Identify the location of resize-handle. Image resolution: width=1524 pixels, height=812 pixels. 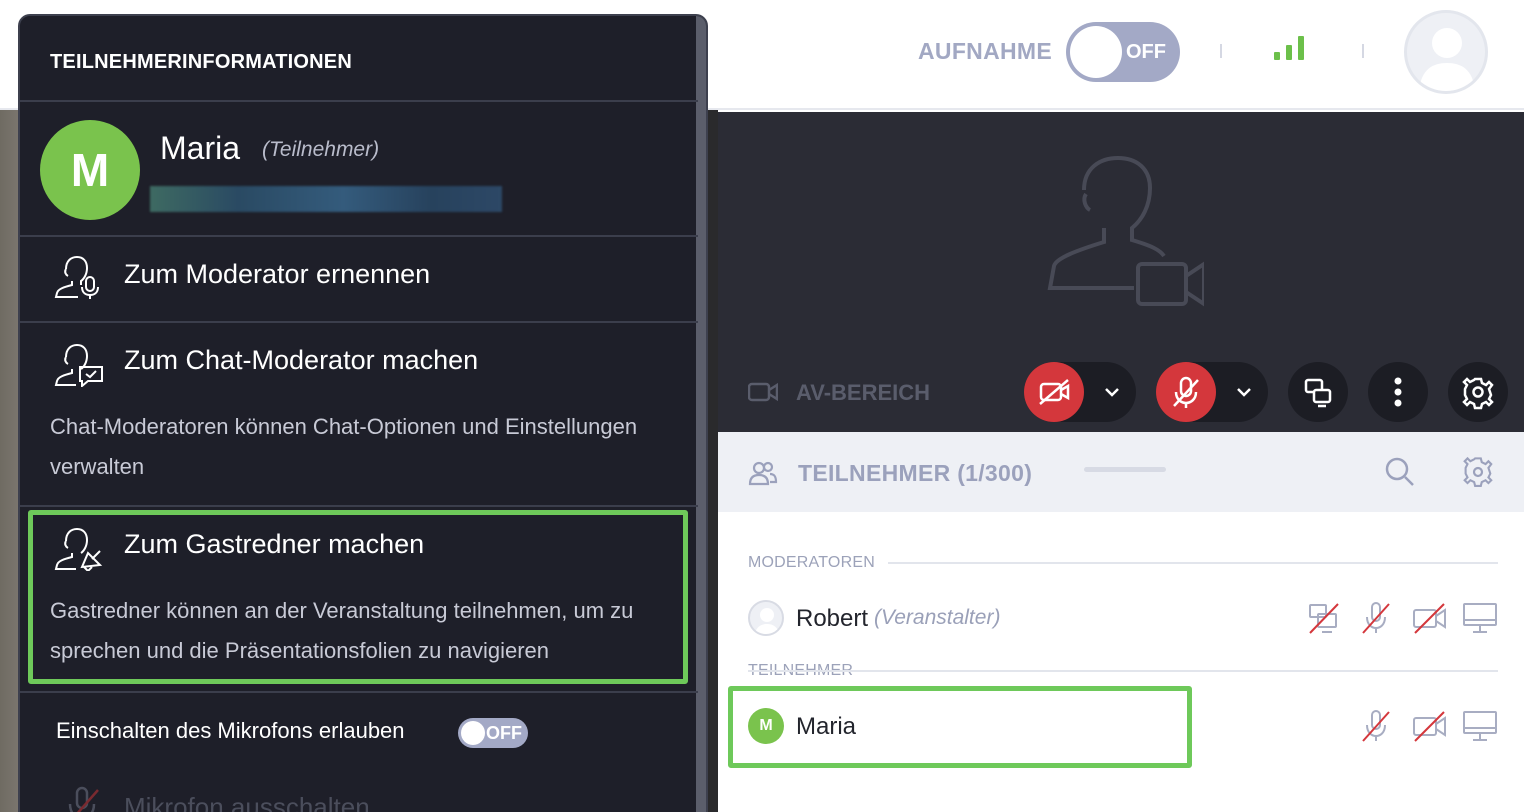
(1125, 469).